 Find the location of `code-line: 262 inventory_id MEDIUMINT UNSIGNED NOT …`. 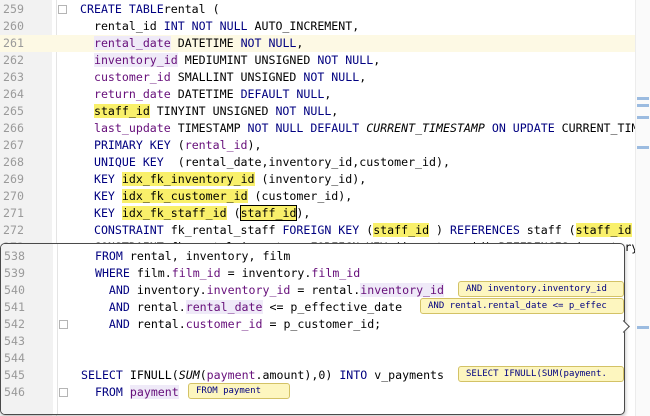

code-line: 262 inventory_id MEDIUMINT UNSIGNED NOT … is located at coordinates (325, 60).